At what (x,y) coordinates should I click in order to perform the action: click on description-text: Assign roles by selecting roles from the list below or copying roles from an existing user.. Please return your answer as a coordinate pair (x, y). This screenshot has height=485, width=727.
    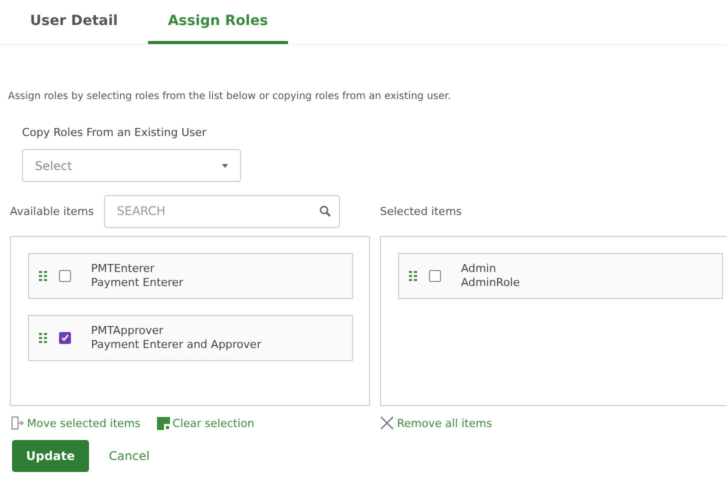
    Looking at the image, I should click on (230, 96).